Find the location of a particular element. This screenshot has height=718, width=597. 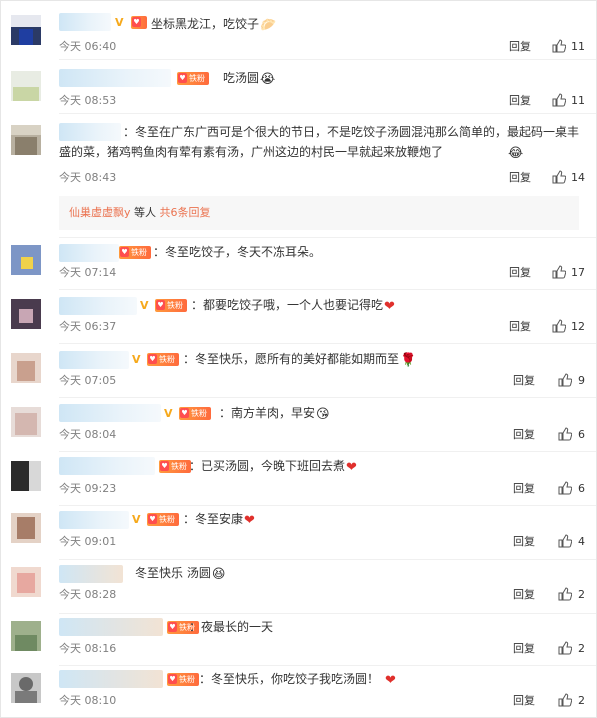

comment-item: ♥ 铁粉 ：夜最长的一天 今天 08:16 回复 2 is located at coordinates (298, 639).